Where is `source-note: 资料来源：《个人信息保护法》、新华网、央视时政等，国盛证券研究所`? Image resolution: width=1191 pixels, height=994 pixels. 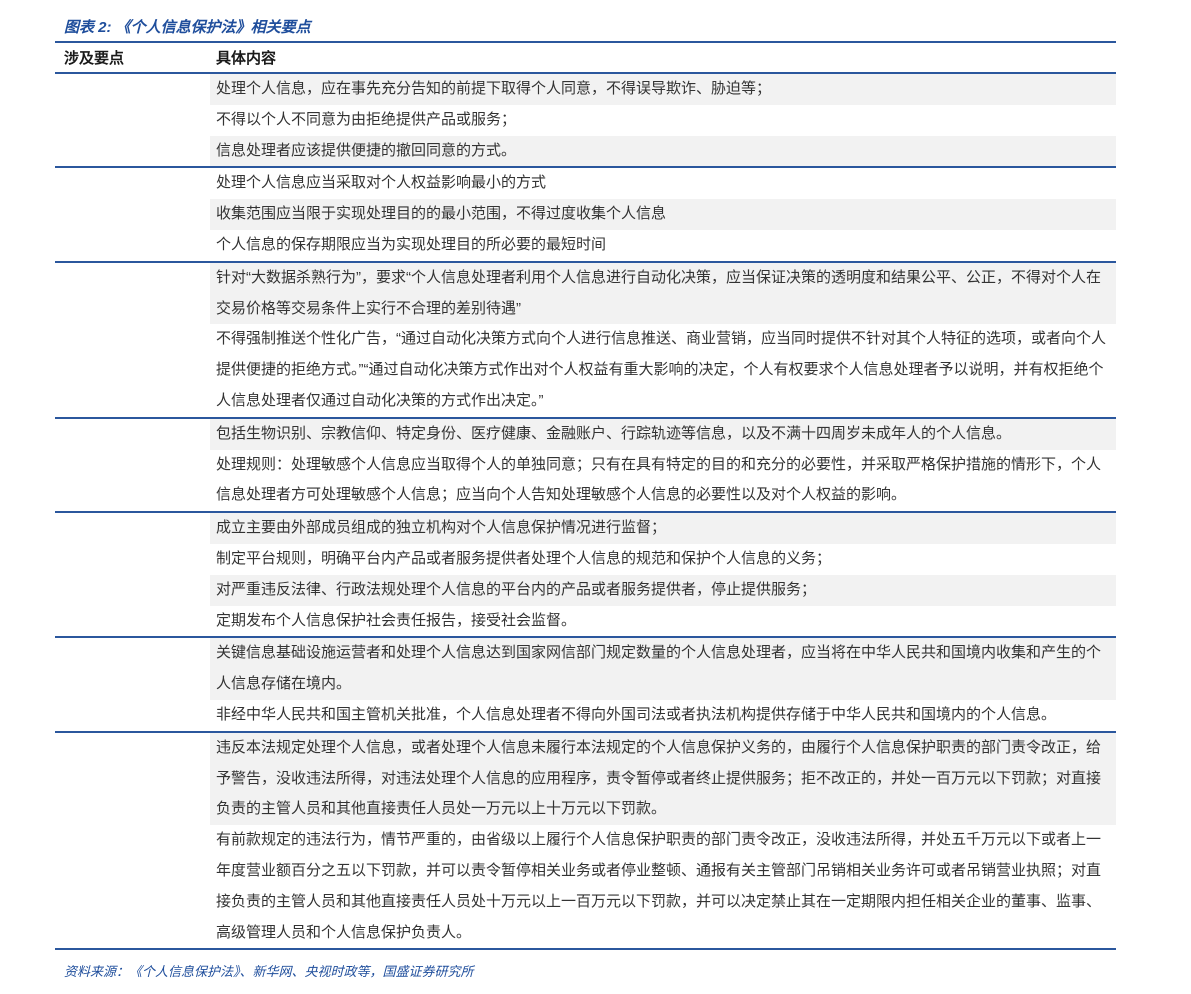
source-note: 资料来源：《个人信息保护法》、新华网、央视时政等，国盛证券研究所 is located at coordinates (269, 972).